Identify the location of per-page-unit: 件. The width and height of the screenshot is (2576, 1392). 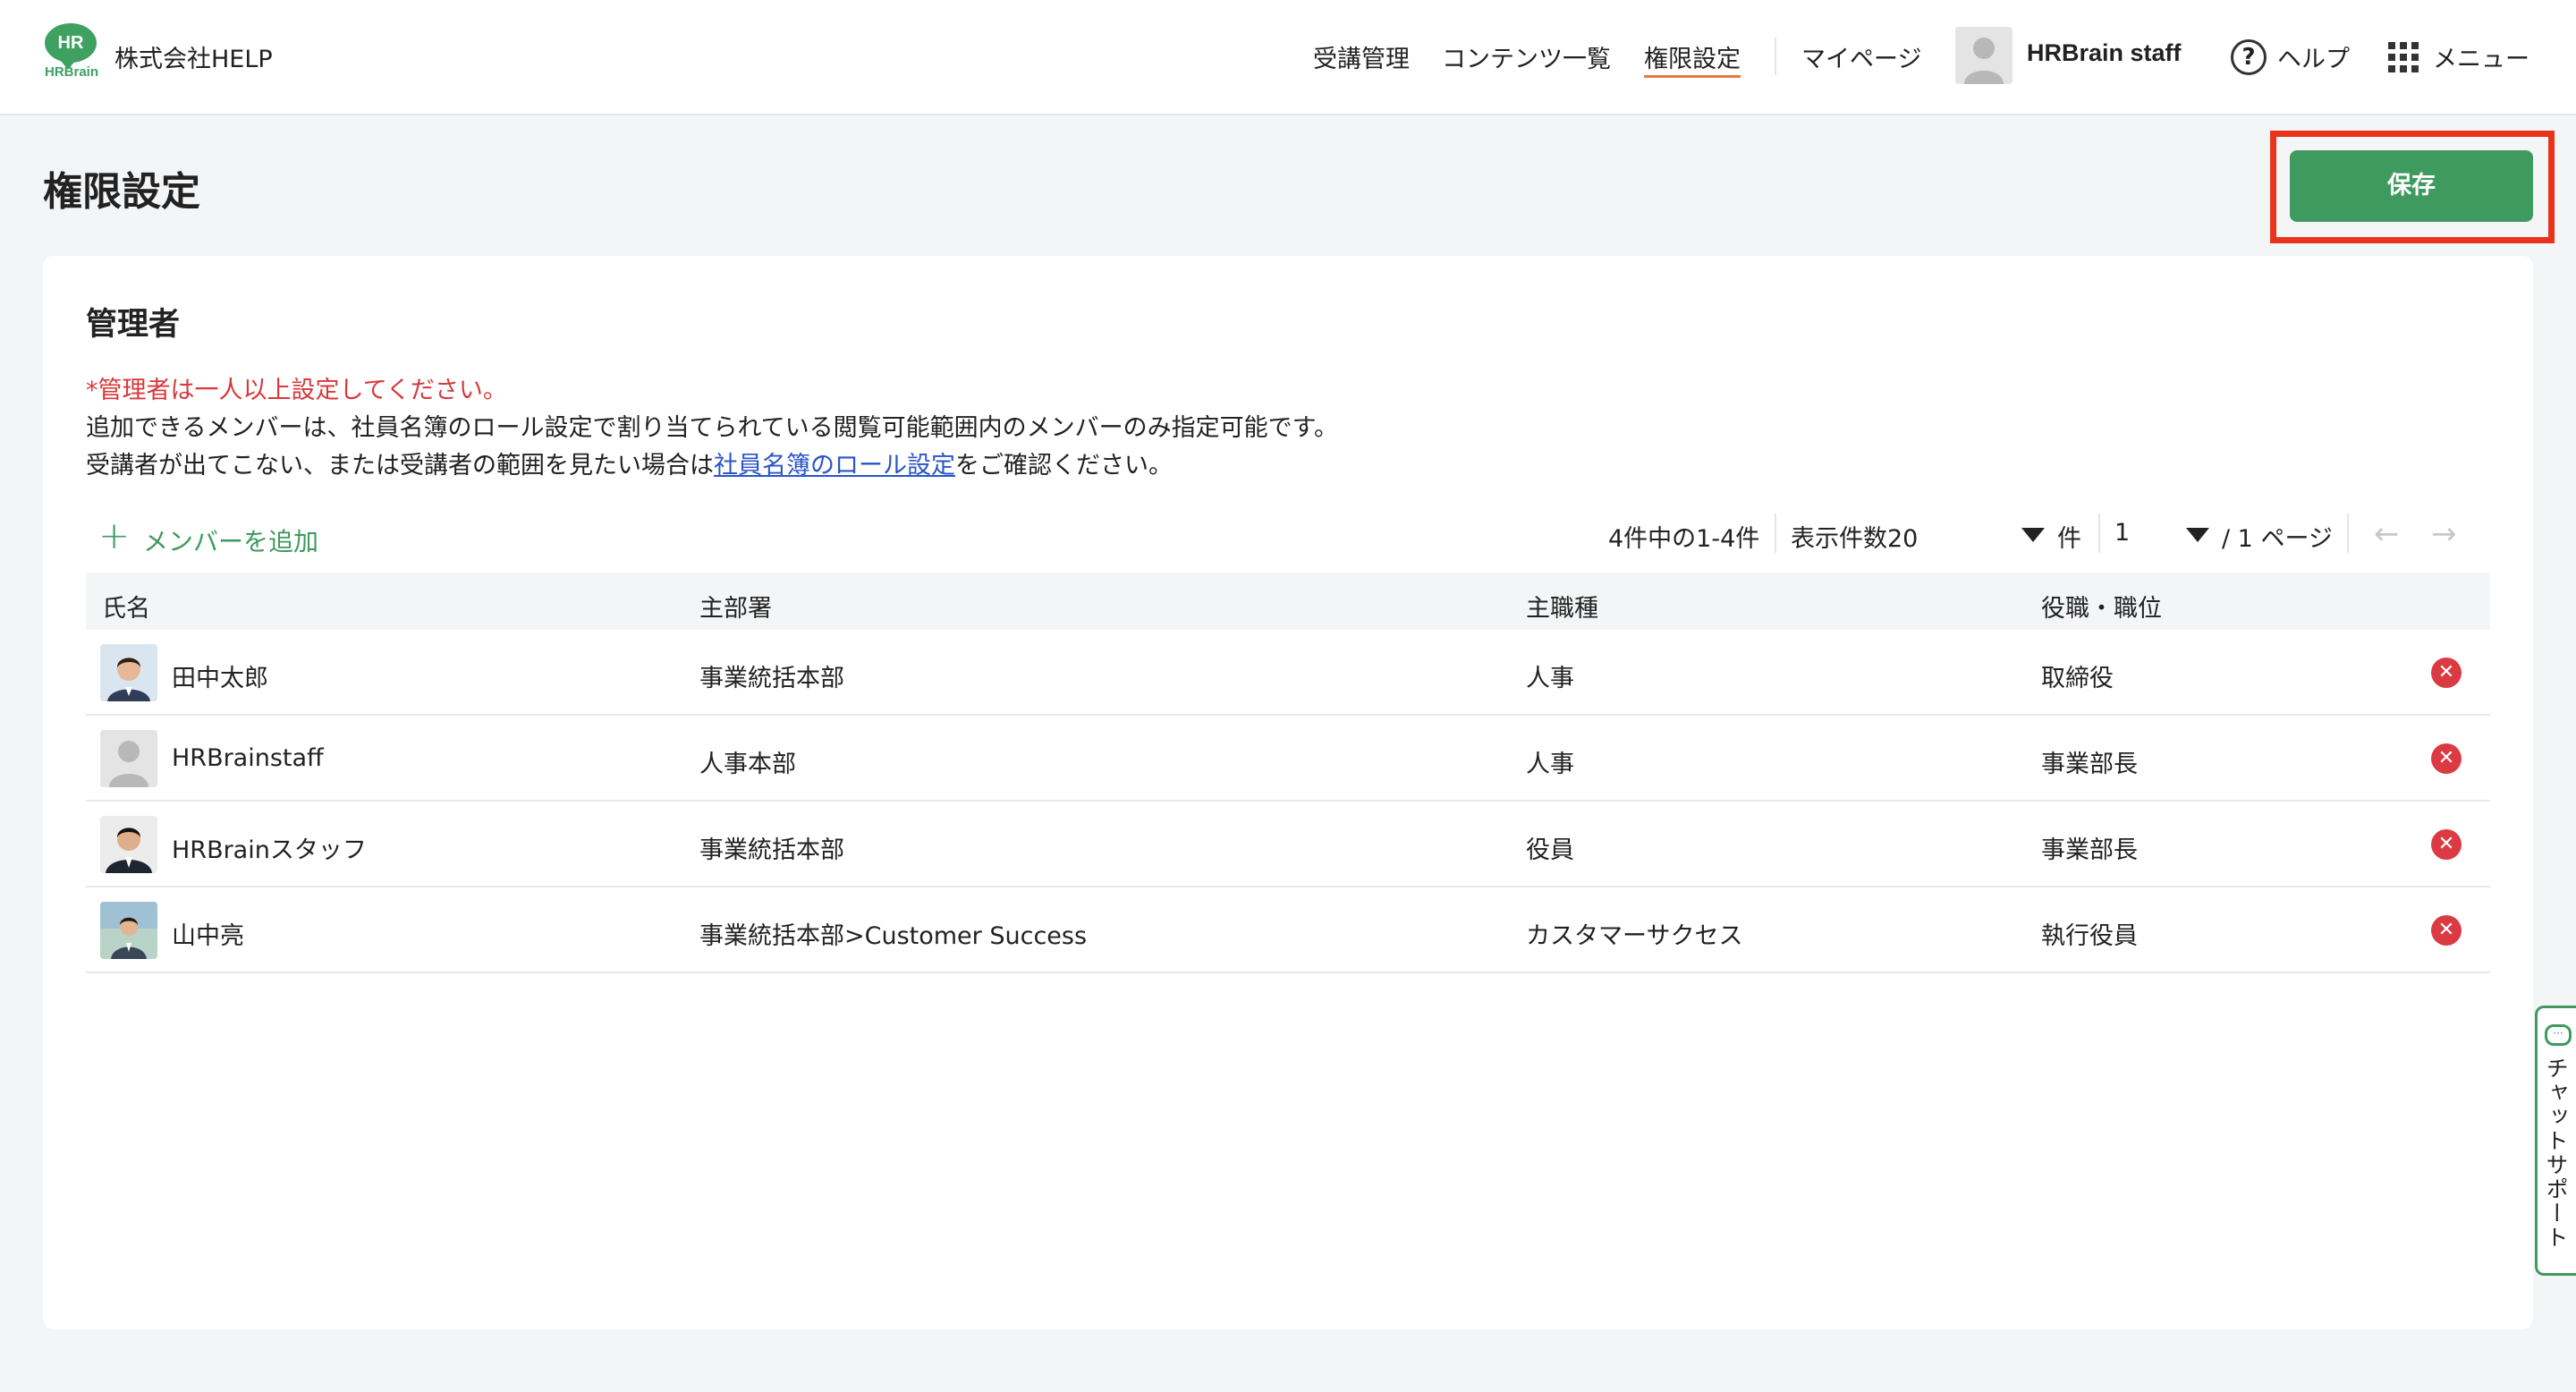
(2069, 539).